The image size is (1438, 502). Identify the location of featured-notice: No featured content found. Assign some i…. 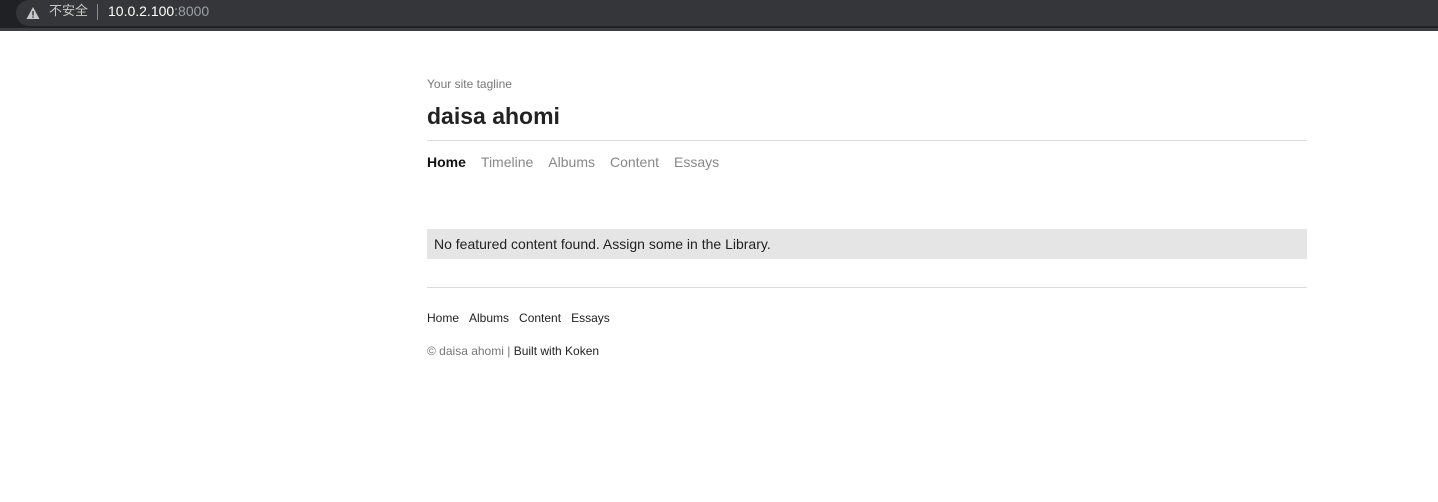
(867, 244).